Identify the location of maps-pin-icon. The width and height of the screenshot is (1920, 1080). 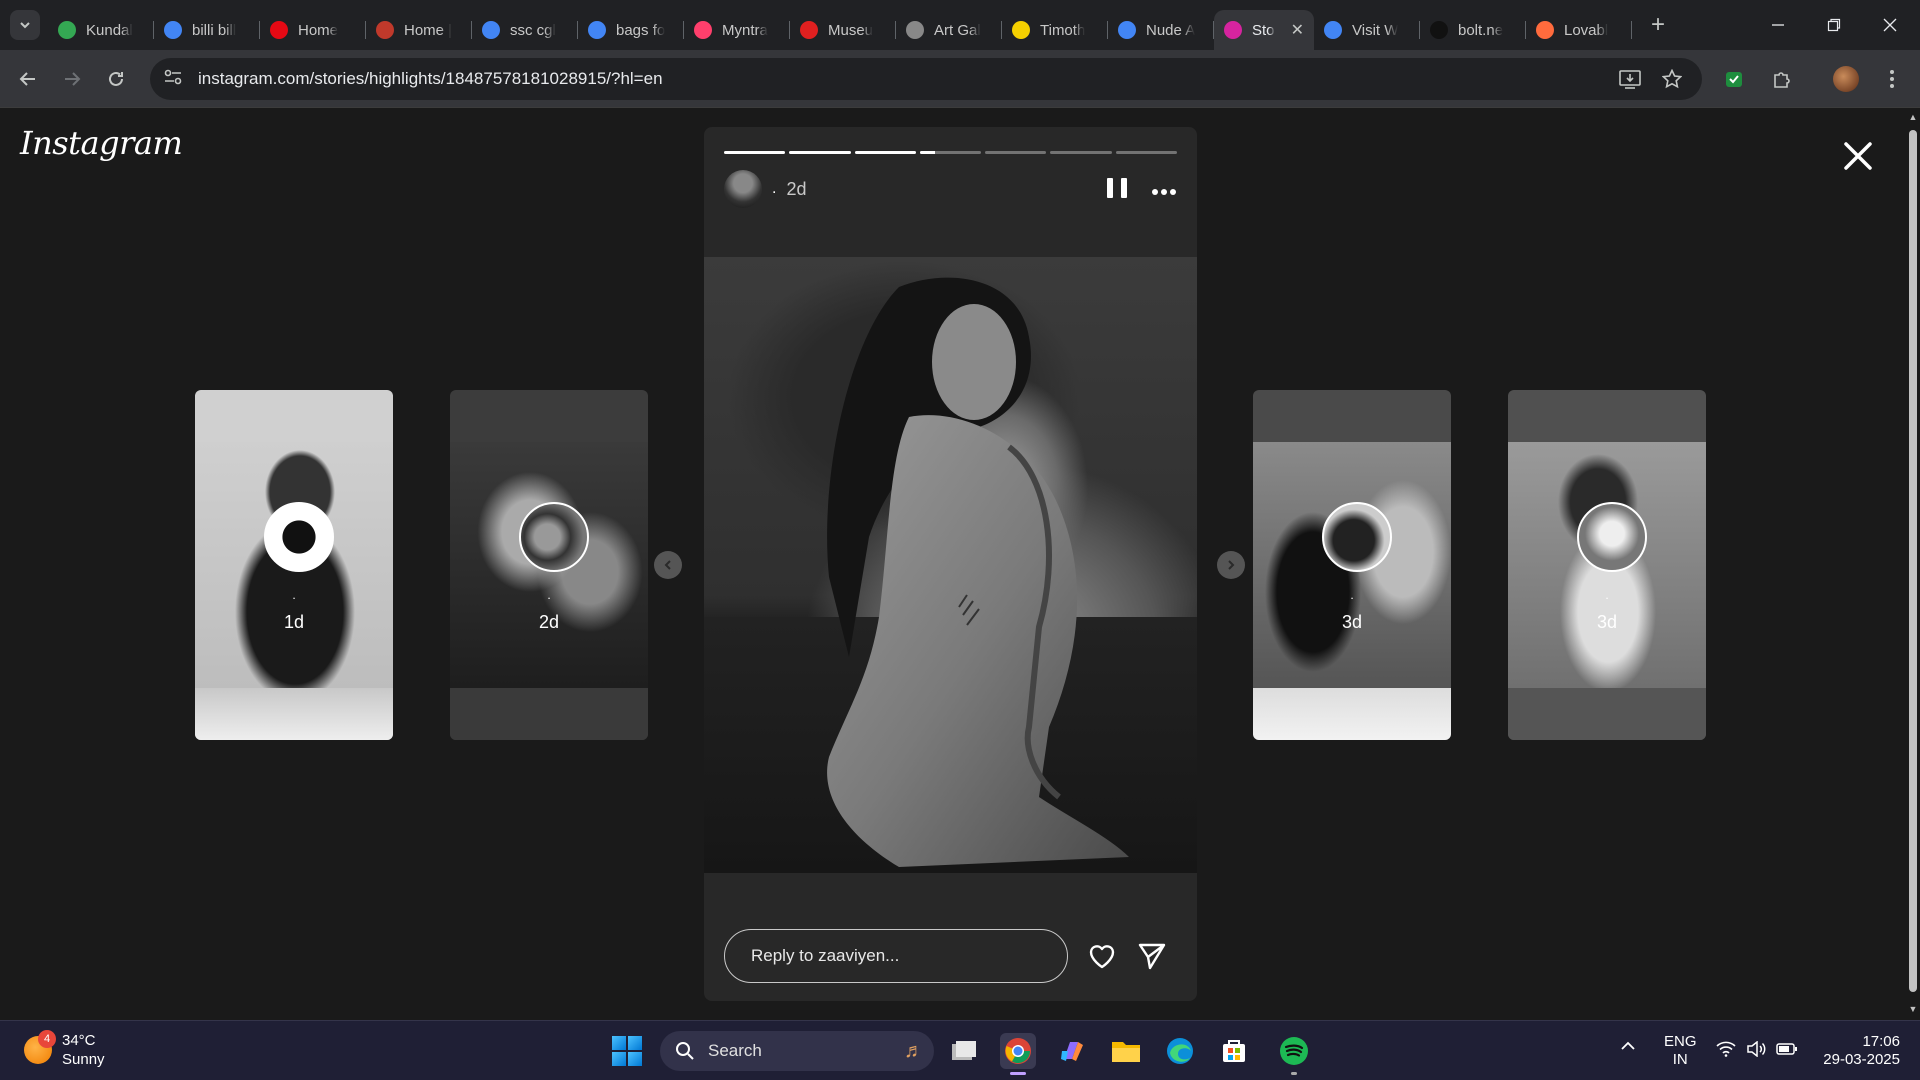
(67, 30).